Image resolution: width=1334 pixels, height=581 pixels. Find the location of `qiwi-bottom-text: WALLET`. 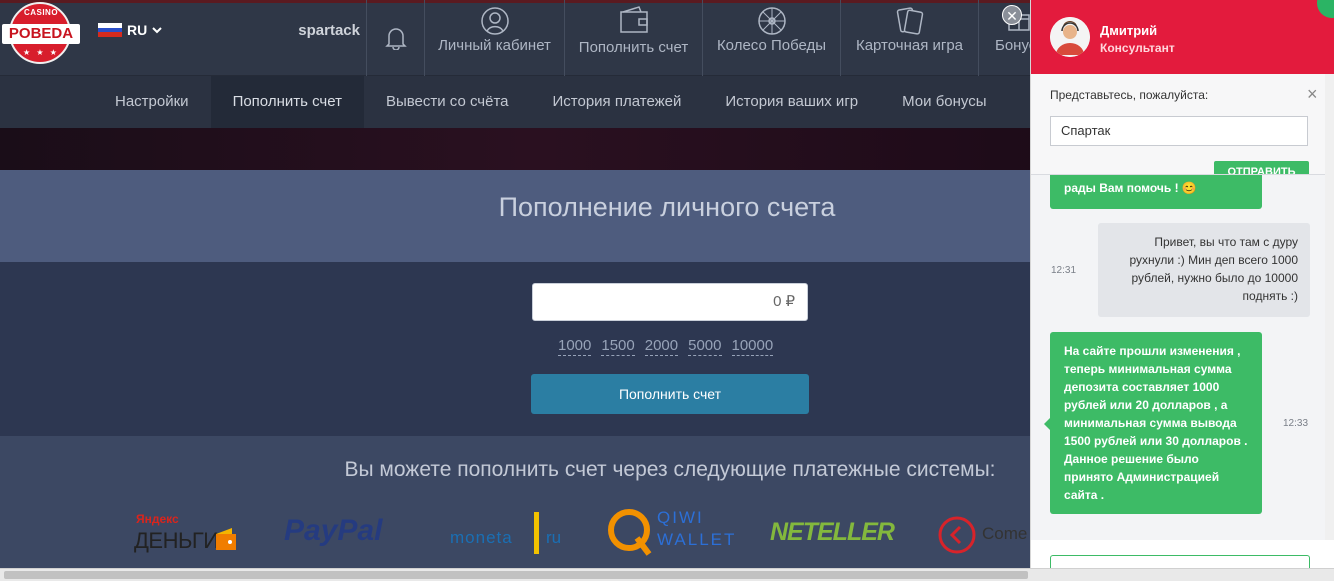

qiwi-bottom-text: WALLET is located at coordinates (697, 539).